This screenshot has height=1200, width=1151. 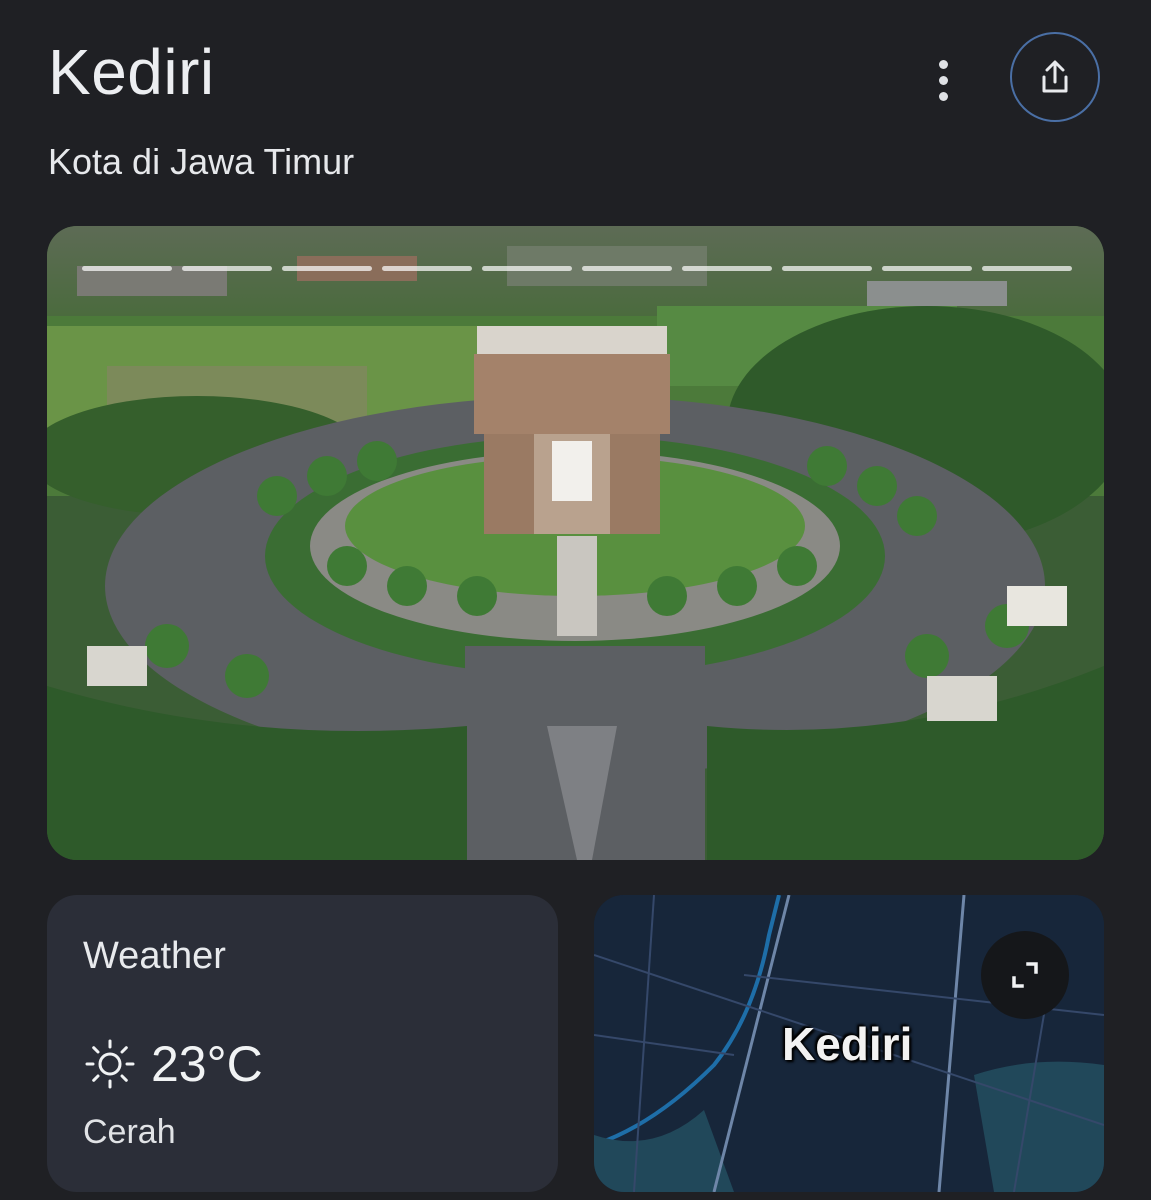 I want to click on share-icon, so click(x=1055, y=76).